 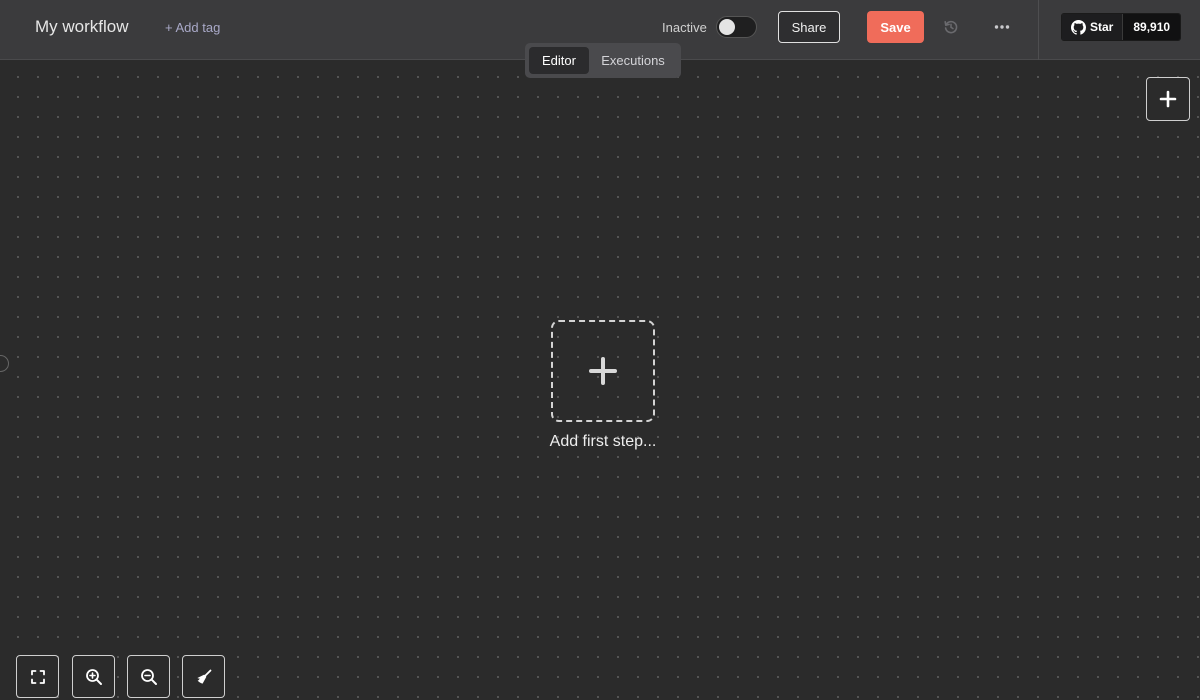 I want to click on github-star-count: 89,910, so click(x=1152, y=27).